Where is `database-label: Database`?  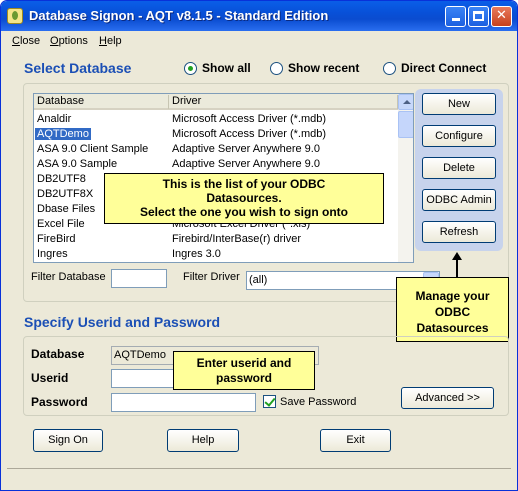
database-label: Database is located at coordinates (58, 354).